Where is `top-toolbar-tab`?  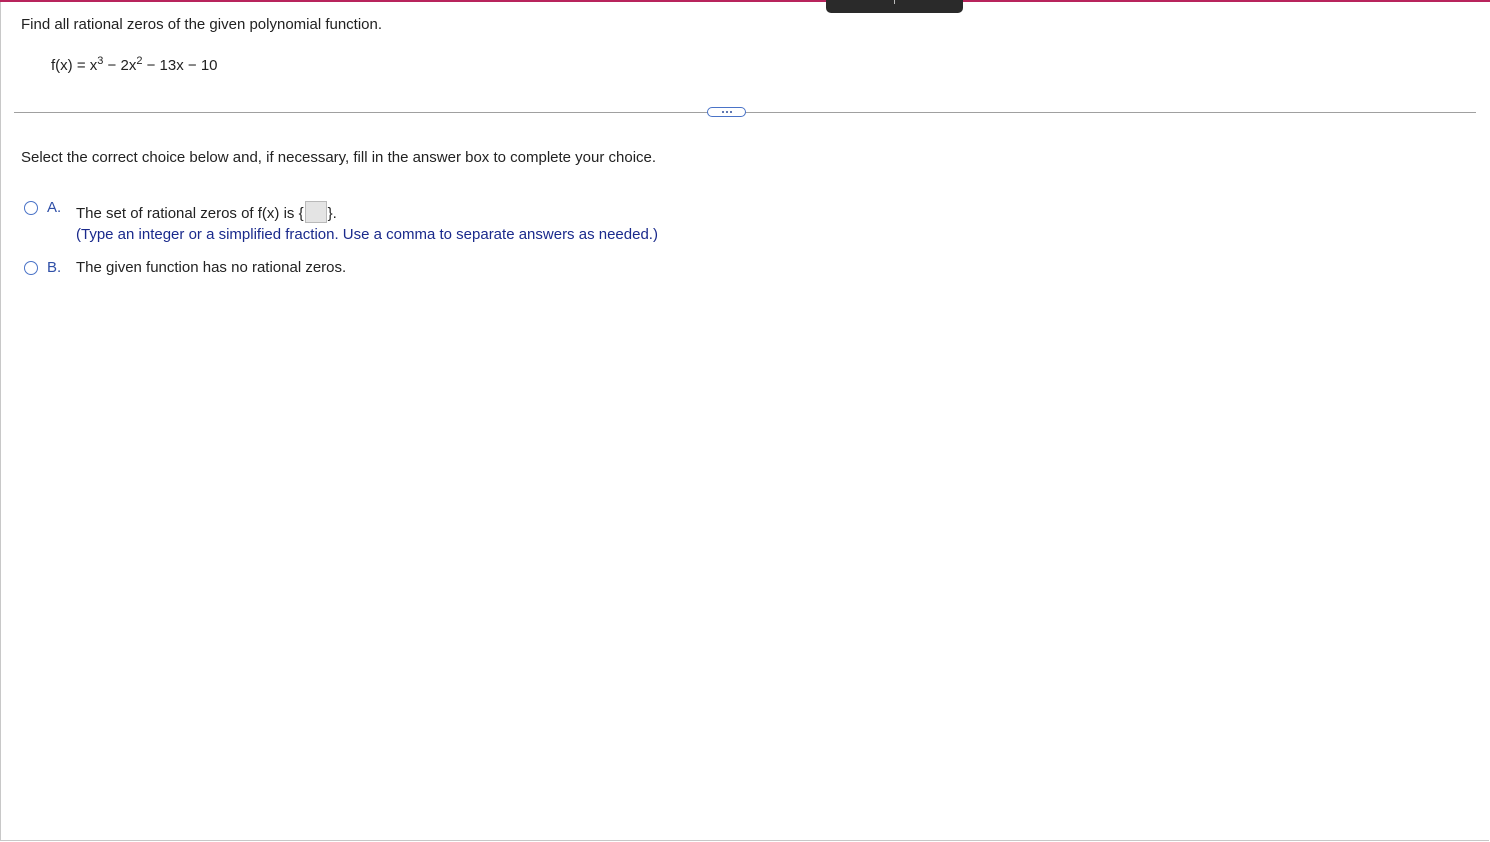 top-toolbar-tab is located at coordinates (894, 6).